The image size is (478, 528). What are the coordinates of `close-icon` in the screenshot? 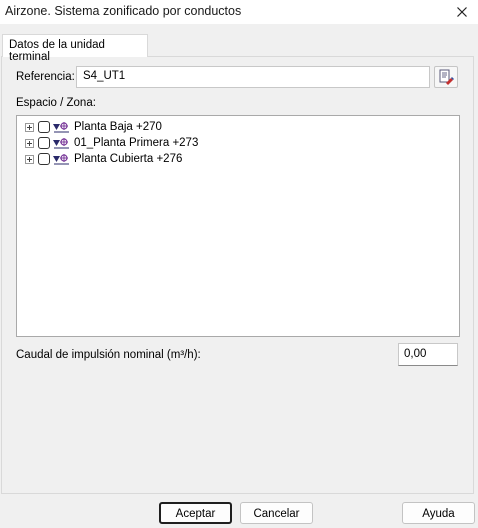 It's located at (462, 12).